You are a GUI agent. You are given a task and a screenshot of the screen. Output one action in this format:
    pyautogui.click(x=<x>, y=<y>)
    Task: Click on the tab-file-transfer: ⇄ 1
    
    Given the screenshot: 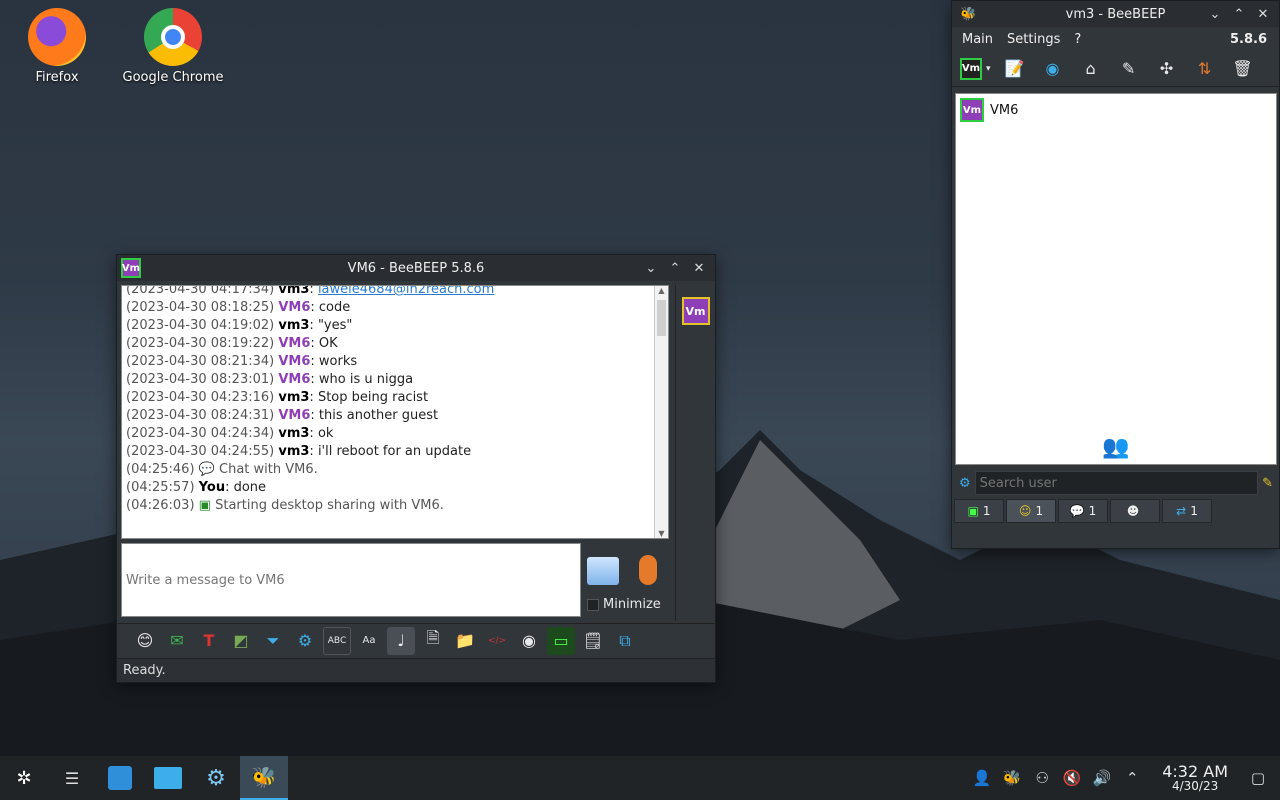 What is the action you would take?
    pyautogui.click(x=1187, y=511)
    